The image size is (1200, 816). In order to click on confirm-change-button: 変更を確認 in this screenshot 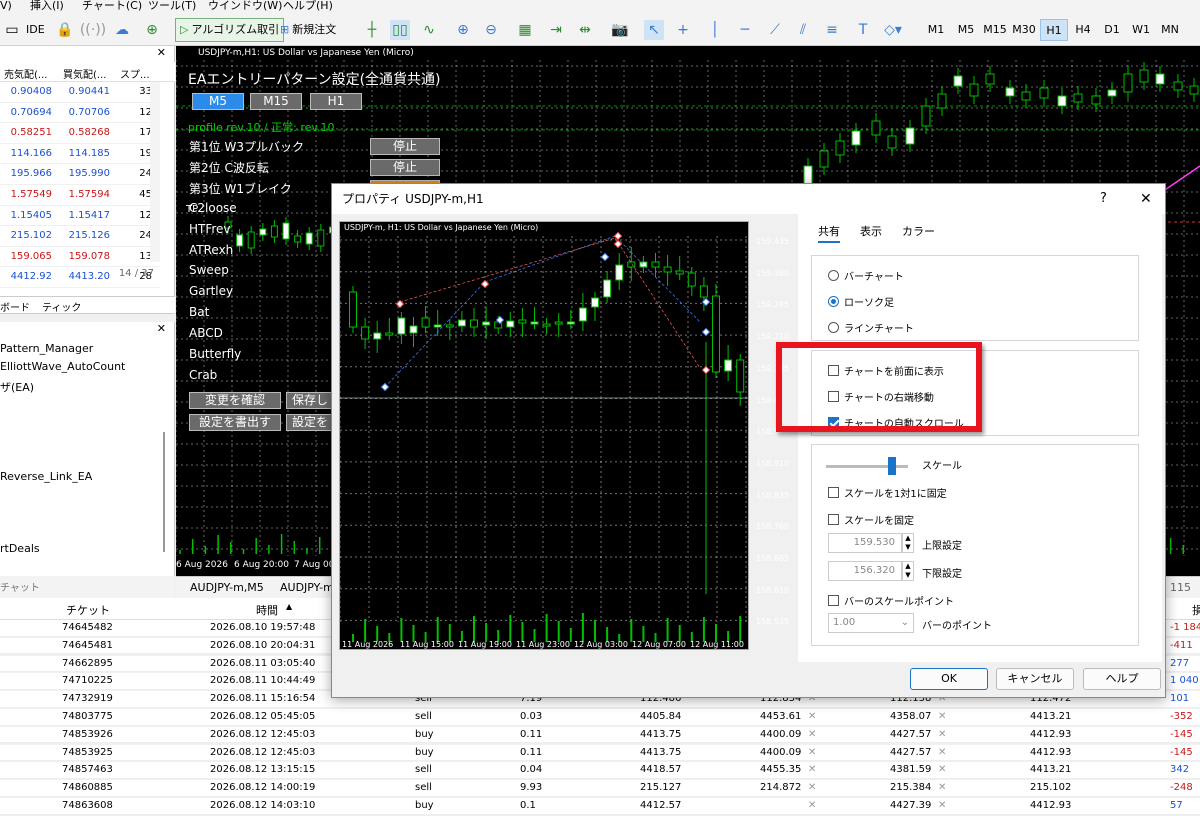, I will do `click(235, 400)`.